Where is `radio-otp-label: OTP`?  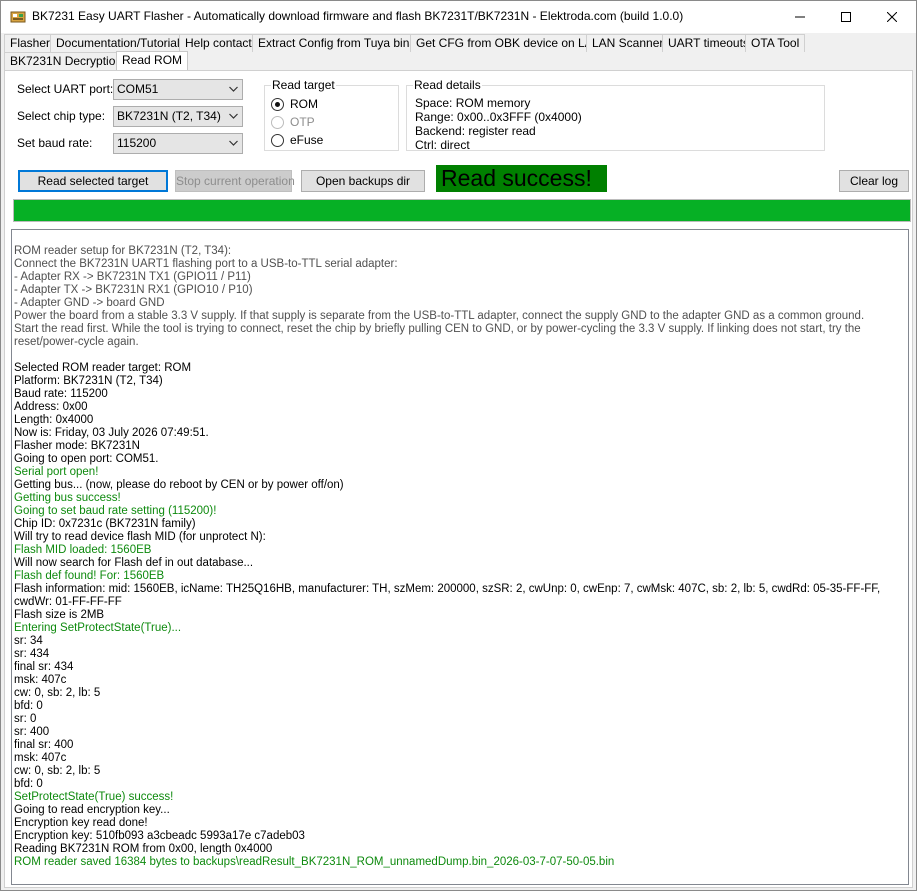
radio-otp-label: OTP is located at coordinates (302, 122).